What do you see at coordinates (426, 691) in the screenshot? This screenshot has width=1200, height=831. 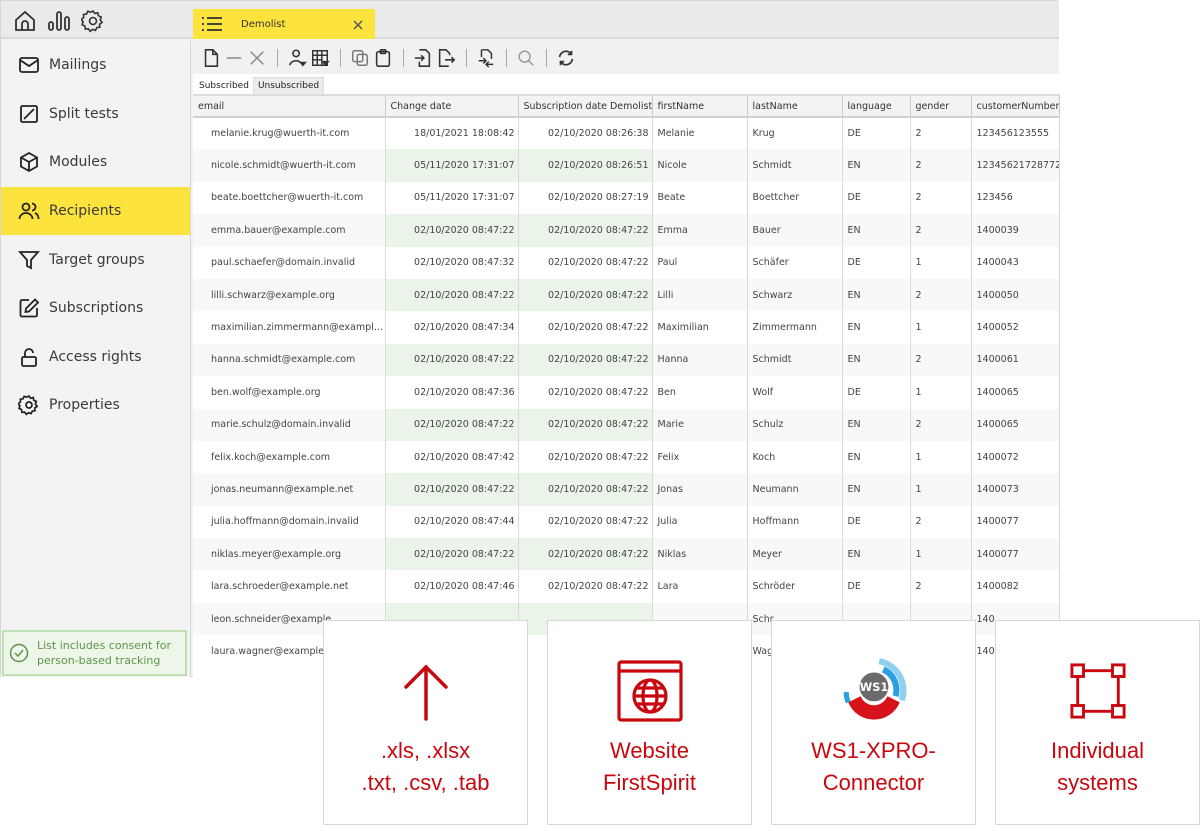 I see `upload-arrow-icon` at bounding box center [426, 691].